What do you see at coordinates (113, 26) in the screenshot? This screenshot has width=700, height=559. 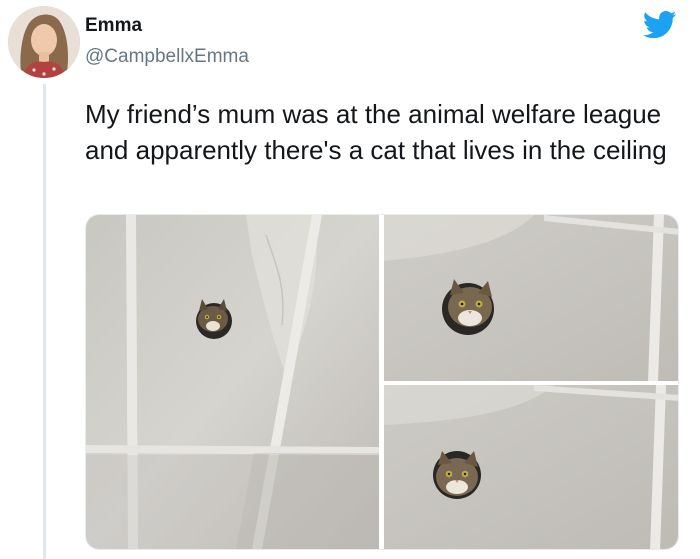 I see `display-name: Emma` at bounding box center [113, 26].